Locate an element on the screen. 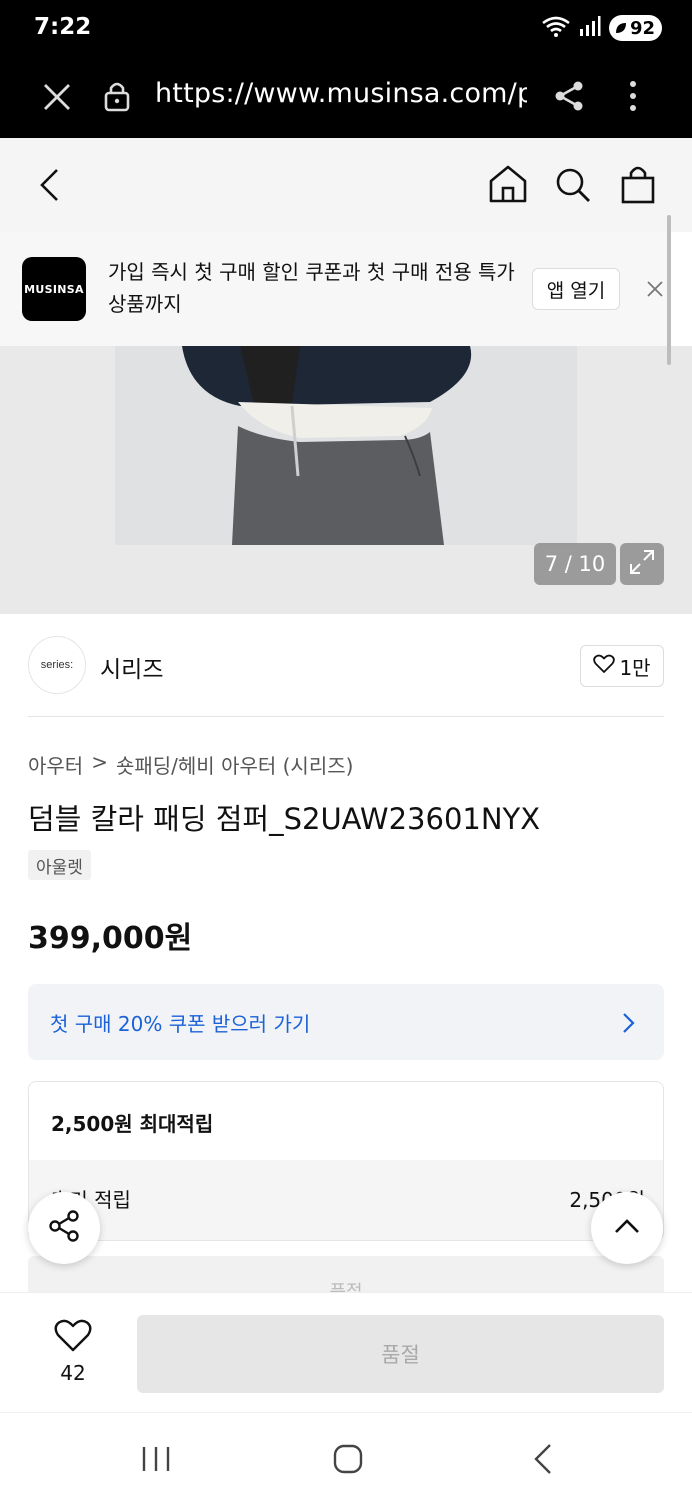  divider is located at coordinates (346, 716).